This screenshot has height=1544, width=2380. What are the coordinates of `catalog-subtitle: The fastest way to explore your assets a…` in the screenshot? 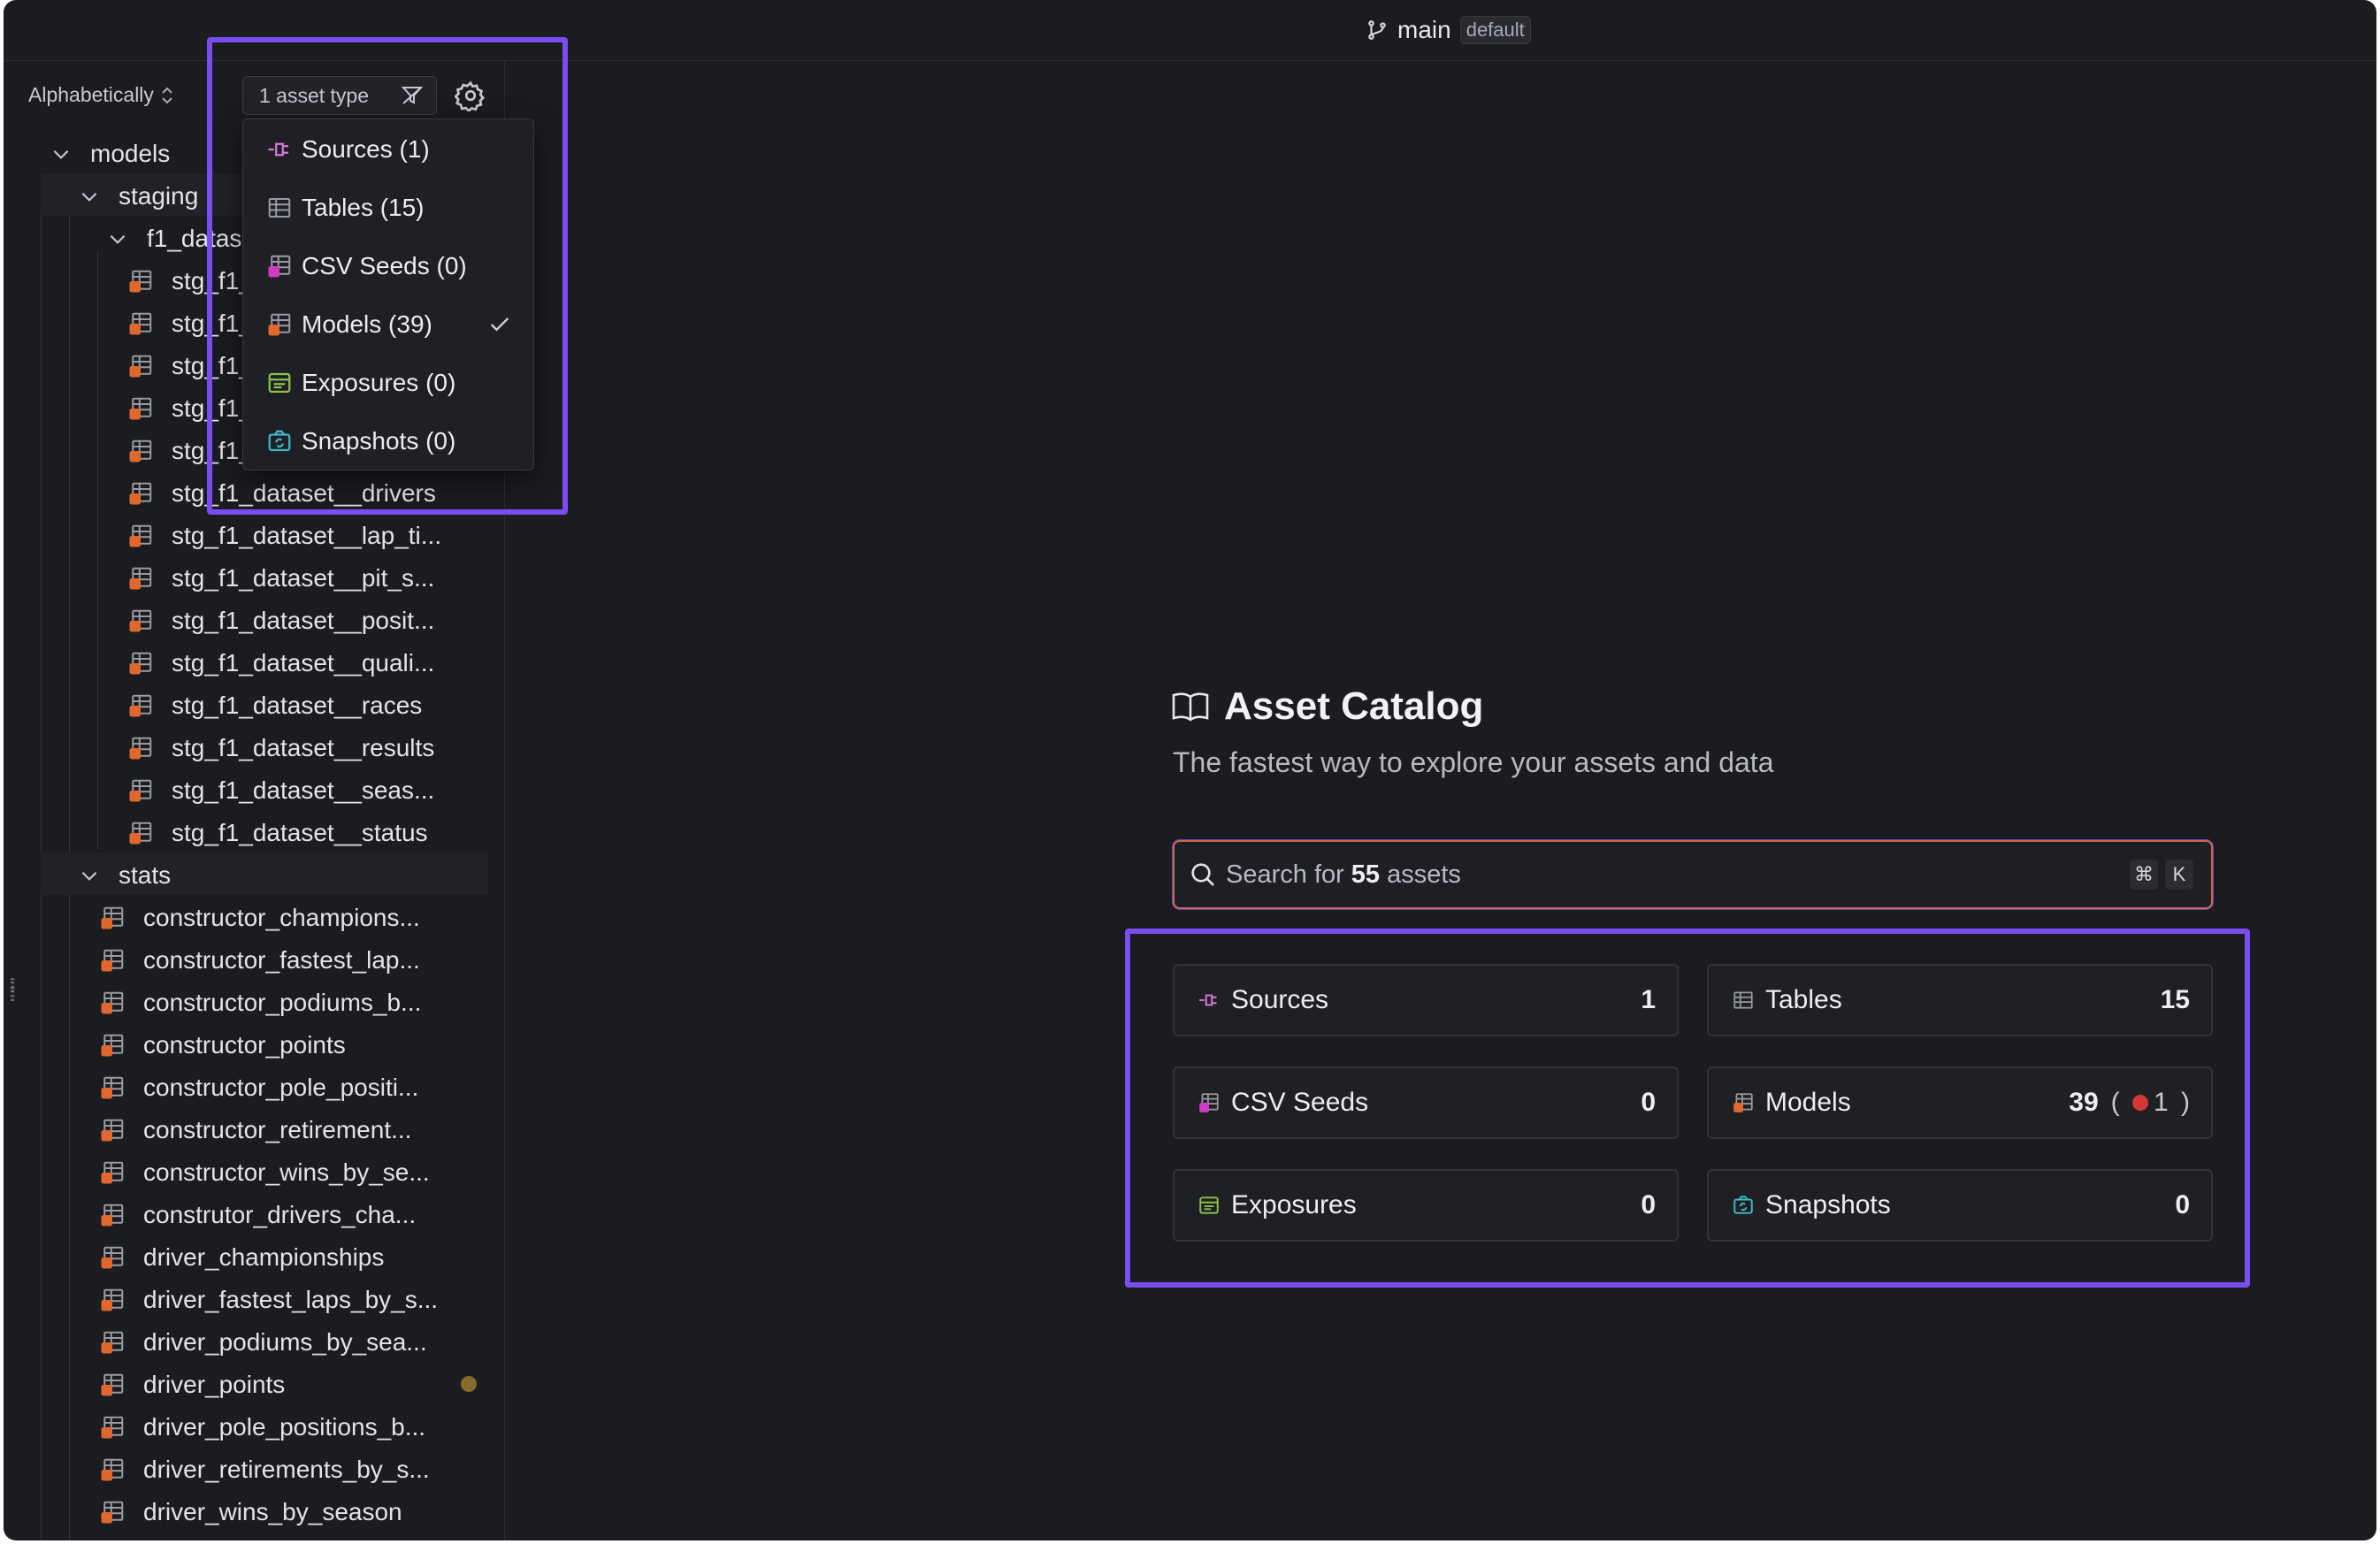 It's located at (1473, 762).